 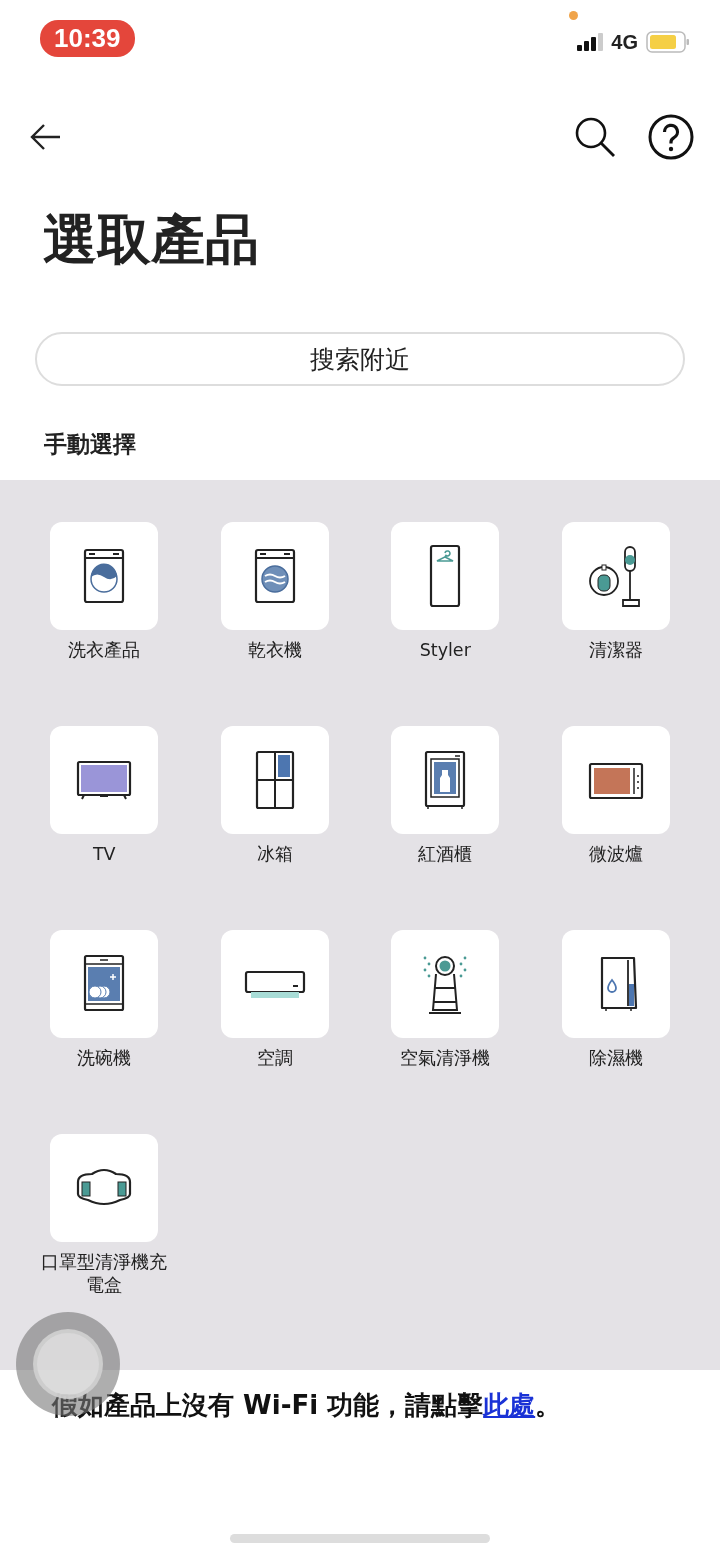 What do you see at coordinates (615, 650) in the screenshot?
I see `product-label: 清潔器` at bounding box center [615, 650].